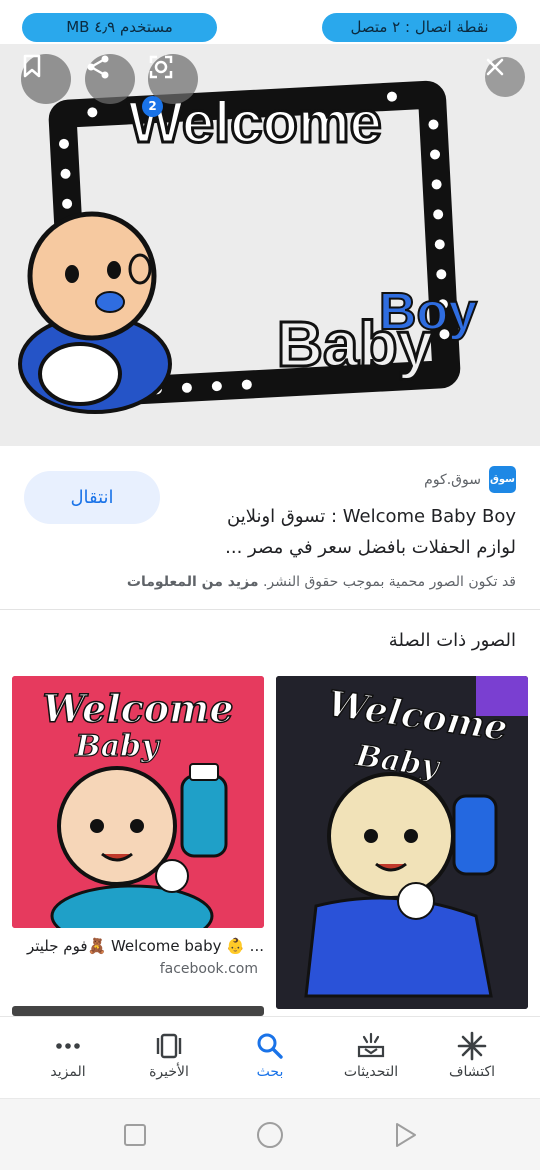  What do you see at coordinates (452, 479) in the screenshot?
I see `source-name: سوق.كوم` at bounding box center [452, 479].